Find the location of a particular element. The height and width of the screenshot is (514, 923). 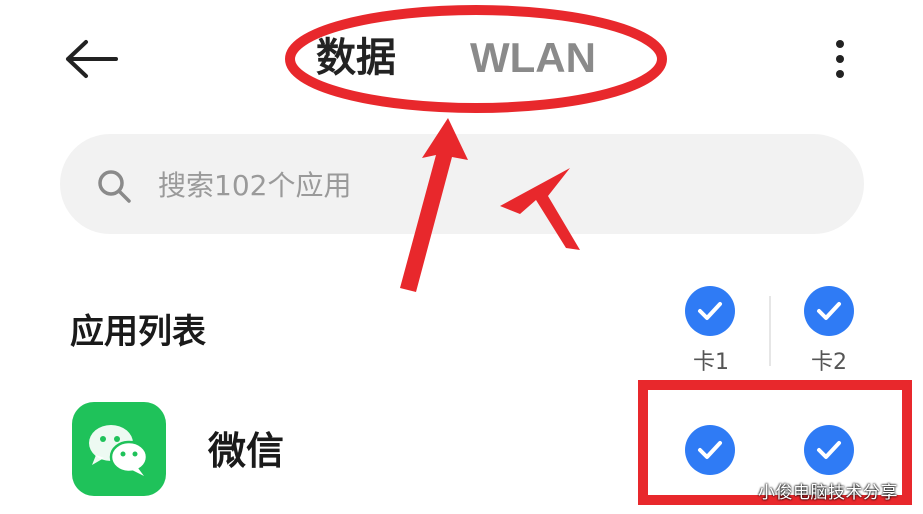

search-icon is located at coordinates (114, 186).